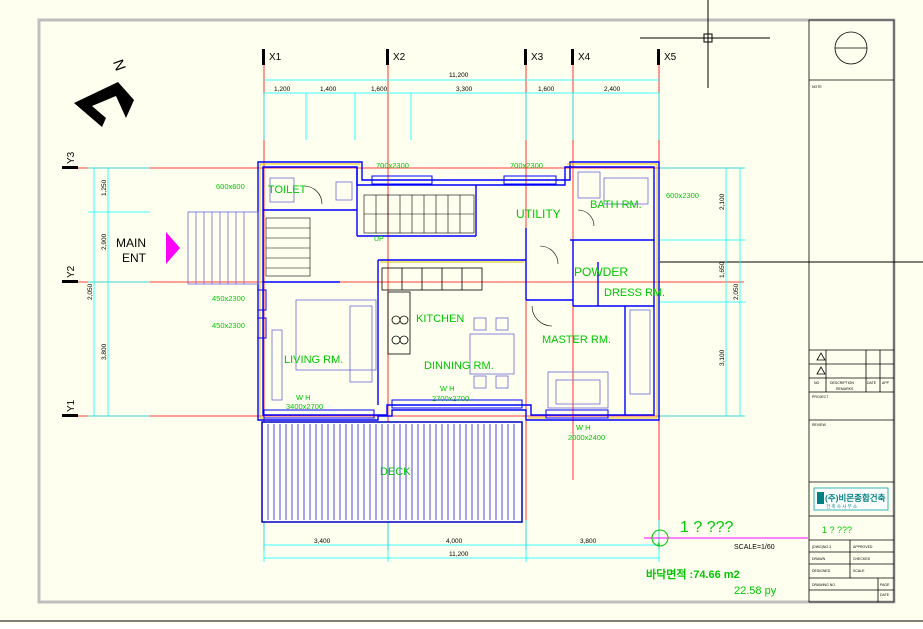 The height and width of the screenshot is (629, 923). I want to click on tiny-label: CHECKED, so click(862, 559).